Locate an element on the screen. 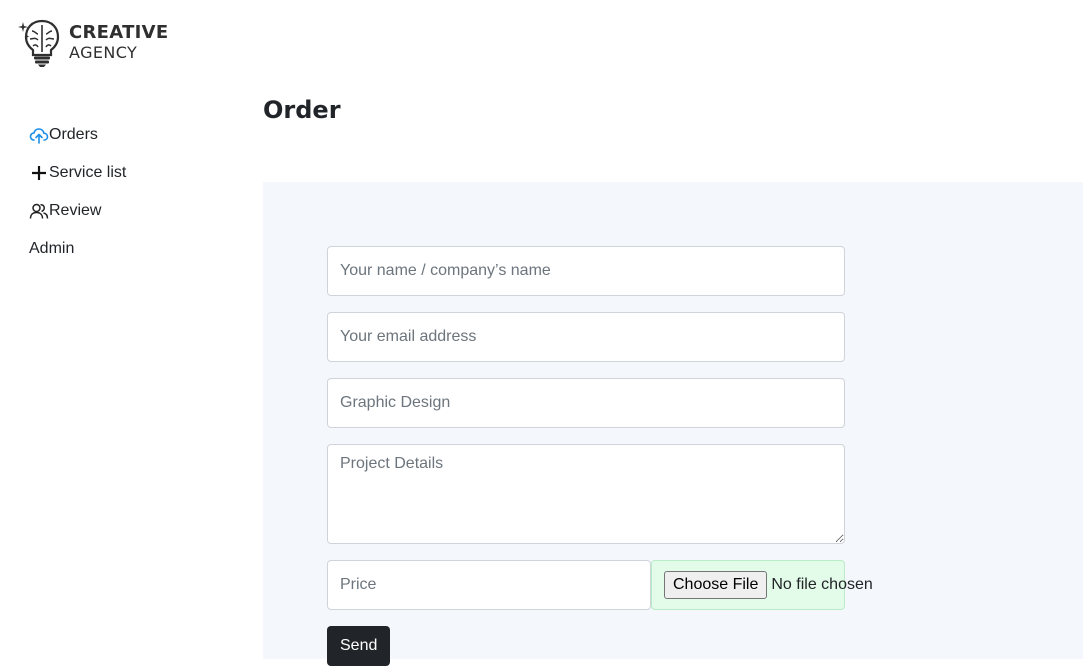 The image size is (1083, 666). service-input is located at coordinates (586, 403).